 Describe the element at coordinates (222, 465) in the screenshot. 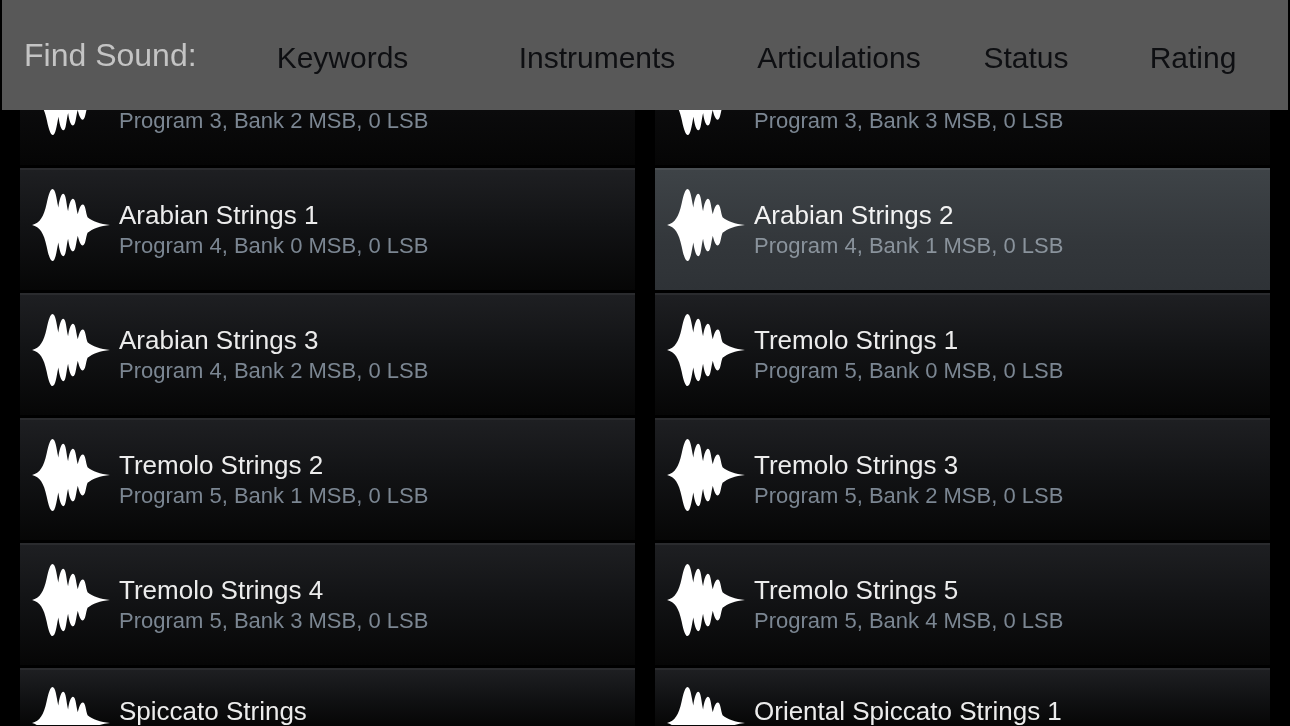

I see `sound-name: Tremolo Strings 2` at that location.